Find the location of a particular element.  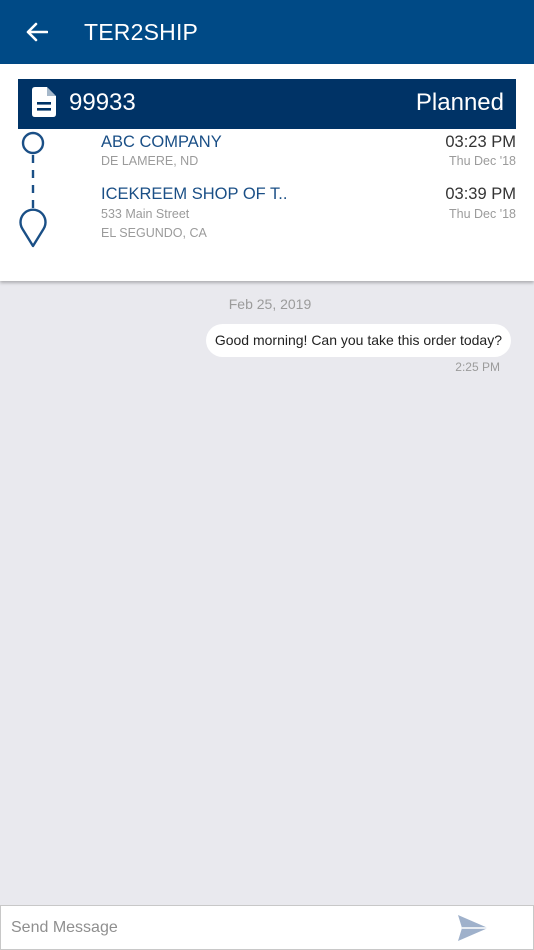

send-icon is located at coordinates (473, 928).